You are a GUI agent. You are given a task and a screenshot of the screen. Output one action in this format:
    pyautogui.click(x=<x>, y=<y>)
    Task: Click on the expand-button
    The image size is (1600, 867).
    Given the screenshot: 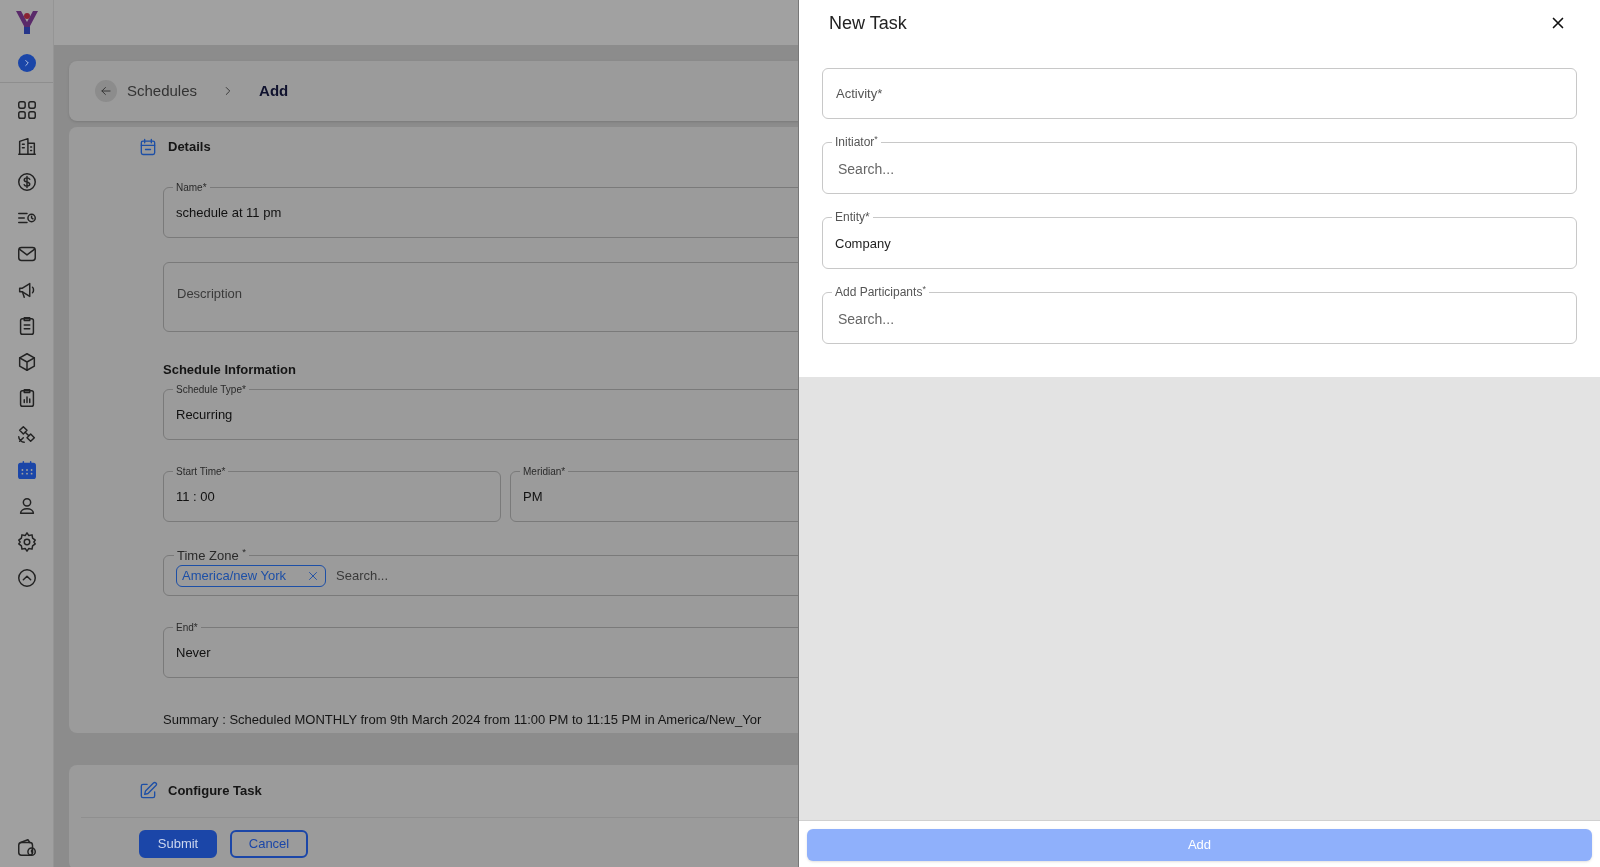 What is the action you would take?
    pyautogui.click(x=26, y=63)
    